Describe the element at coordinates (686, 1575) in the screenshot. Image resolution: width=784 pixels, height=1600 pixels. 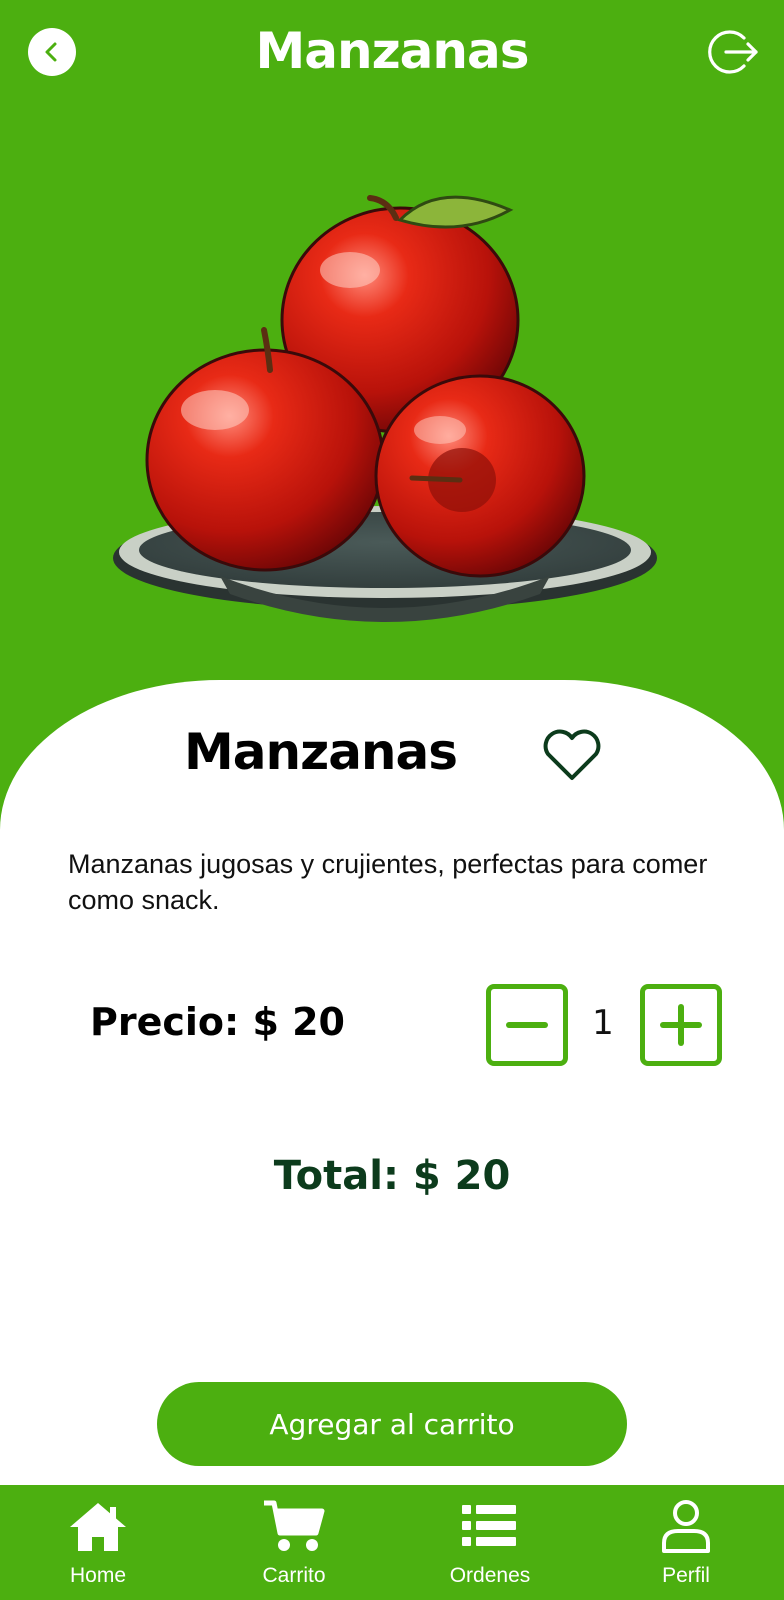
I see `nav-label-perfil: Perfil` at that location.